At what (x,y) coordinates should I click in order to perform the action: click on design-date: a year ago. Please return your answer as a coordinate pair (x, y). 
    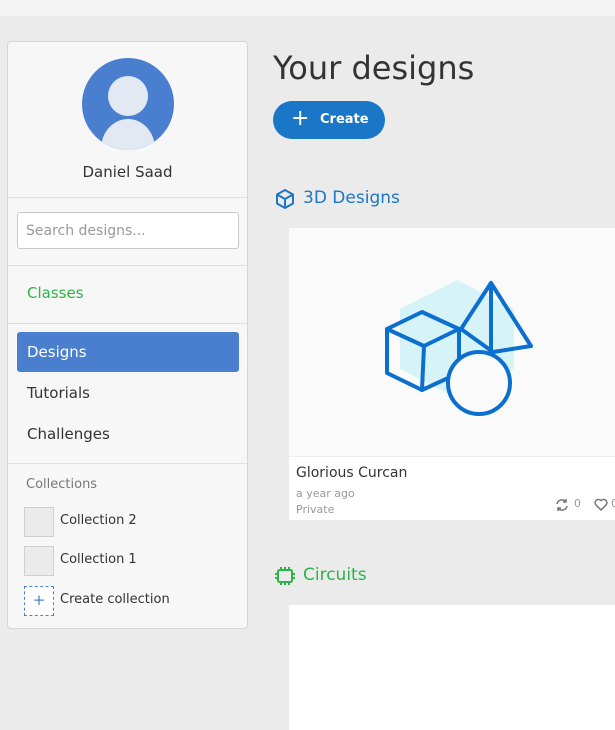
    Looking at the image, I should click on (325, 493).